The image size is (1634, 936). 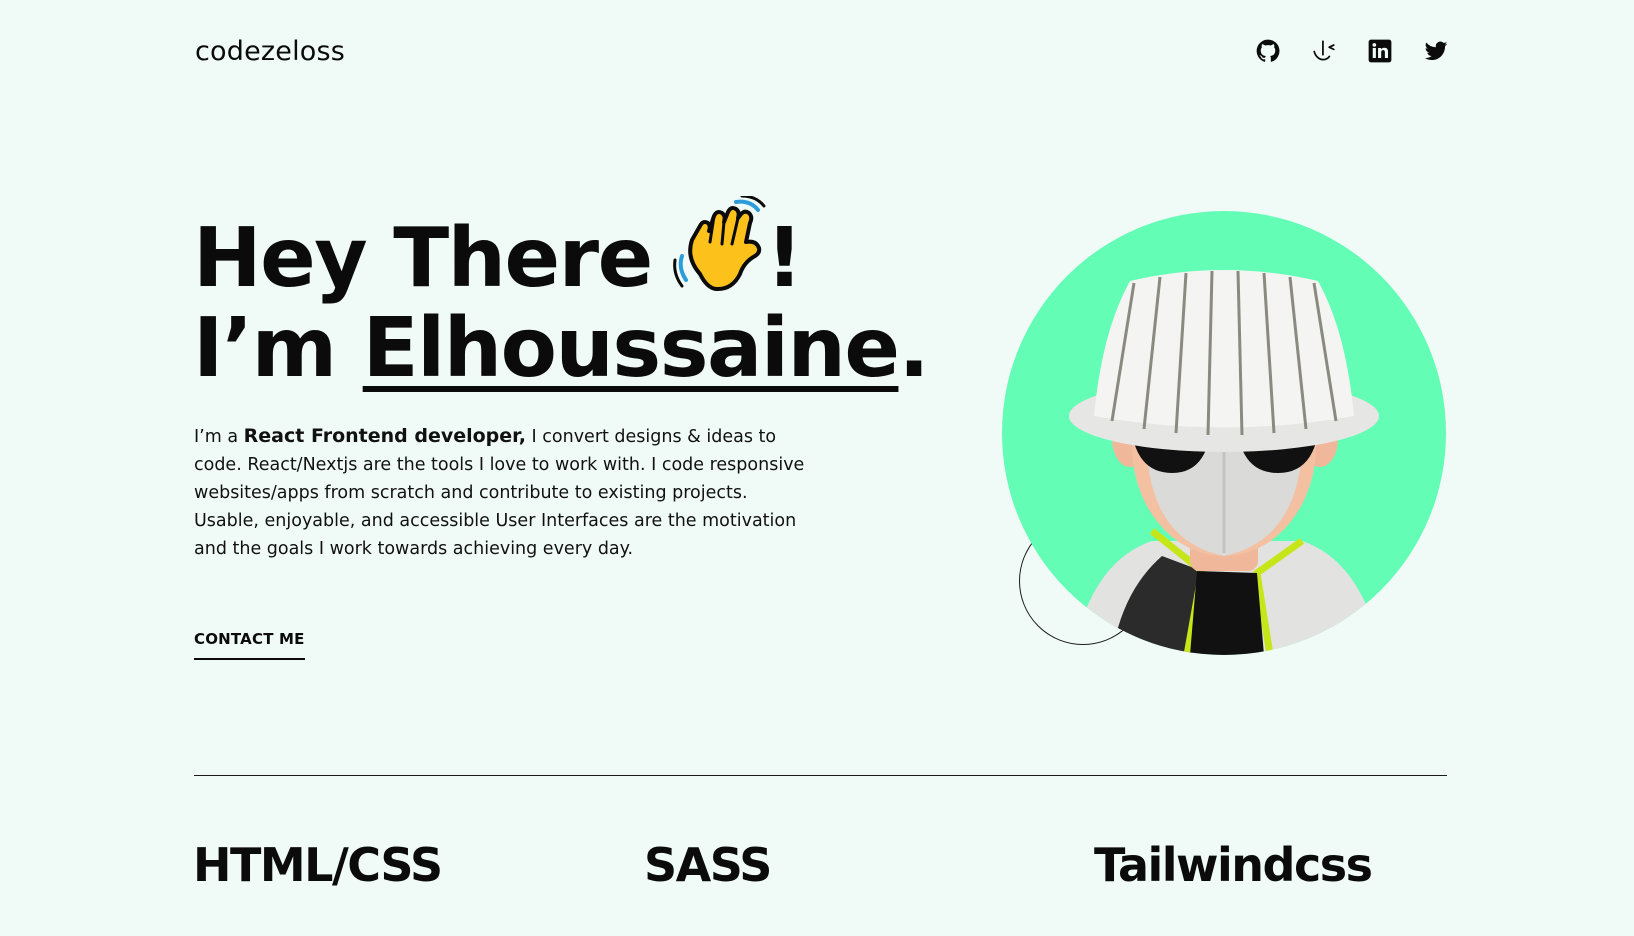 I want to click on hero-line-1: Hey There !, so click(x=560, y=250).